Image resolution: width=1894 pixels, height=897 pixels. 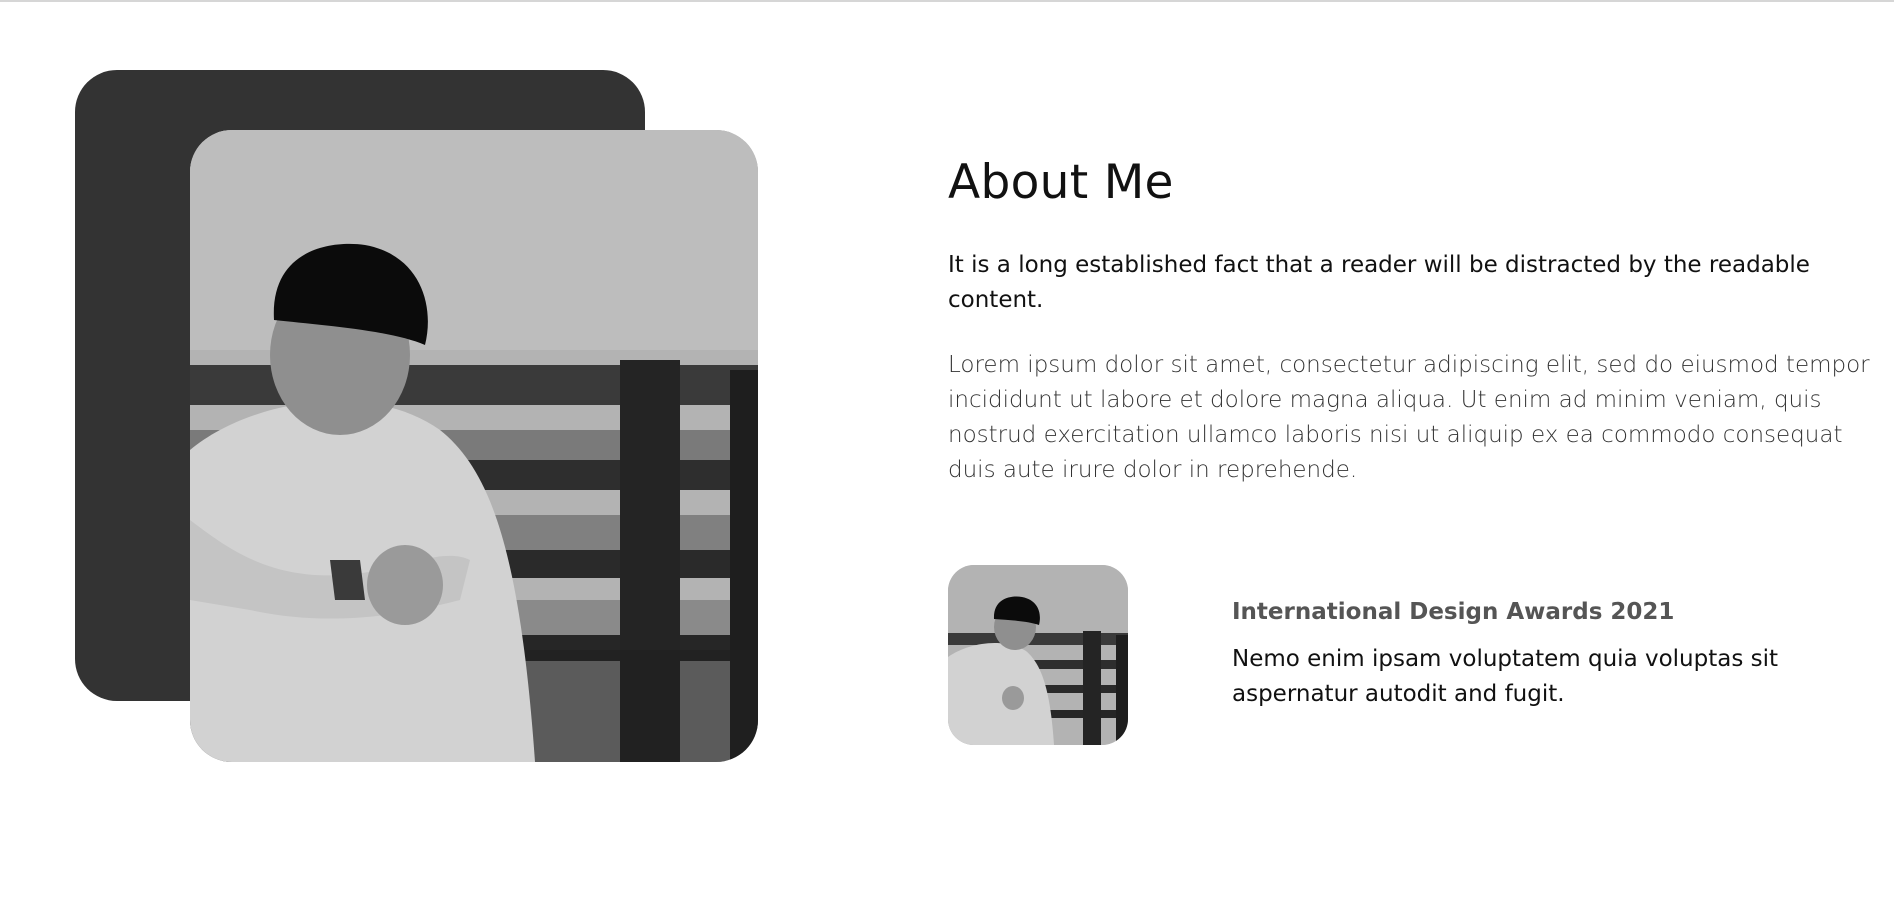 What do you see at coordinates (1061, 182) in the screenshot?
I see `about-heading: About Me` at bounding box center [1061, 182].